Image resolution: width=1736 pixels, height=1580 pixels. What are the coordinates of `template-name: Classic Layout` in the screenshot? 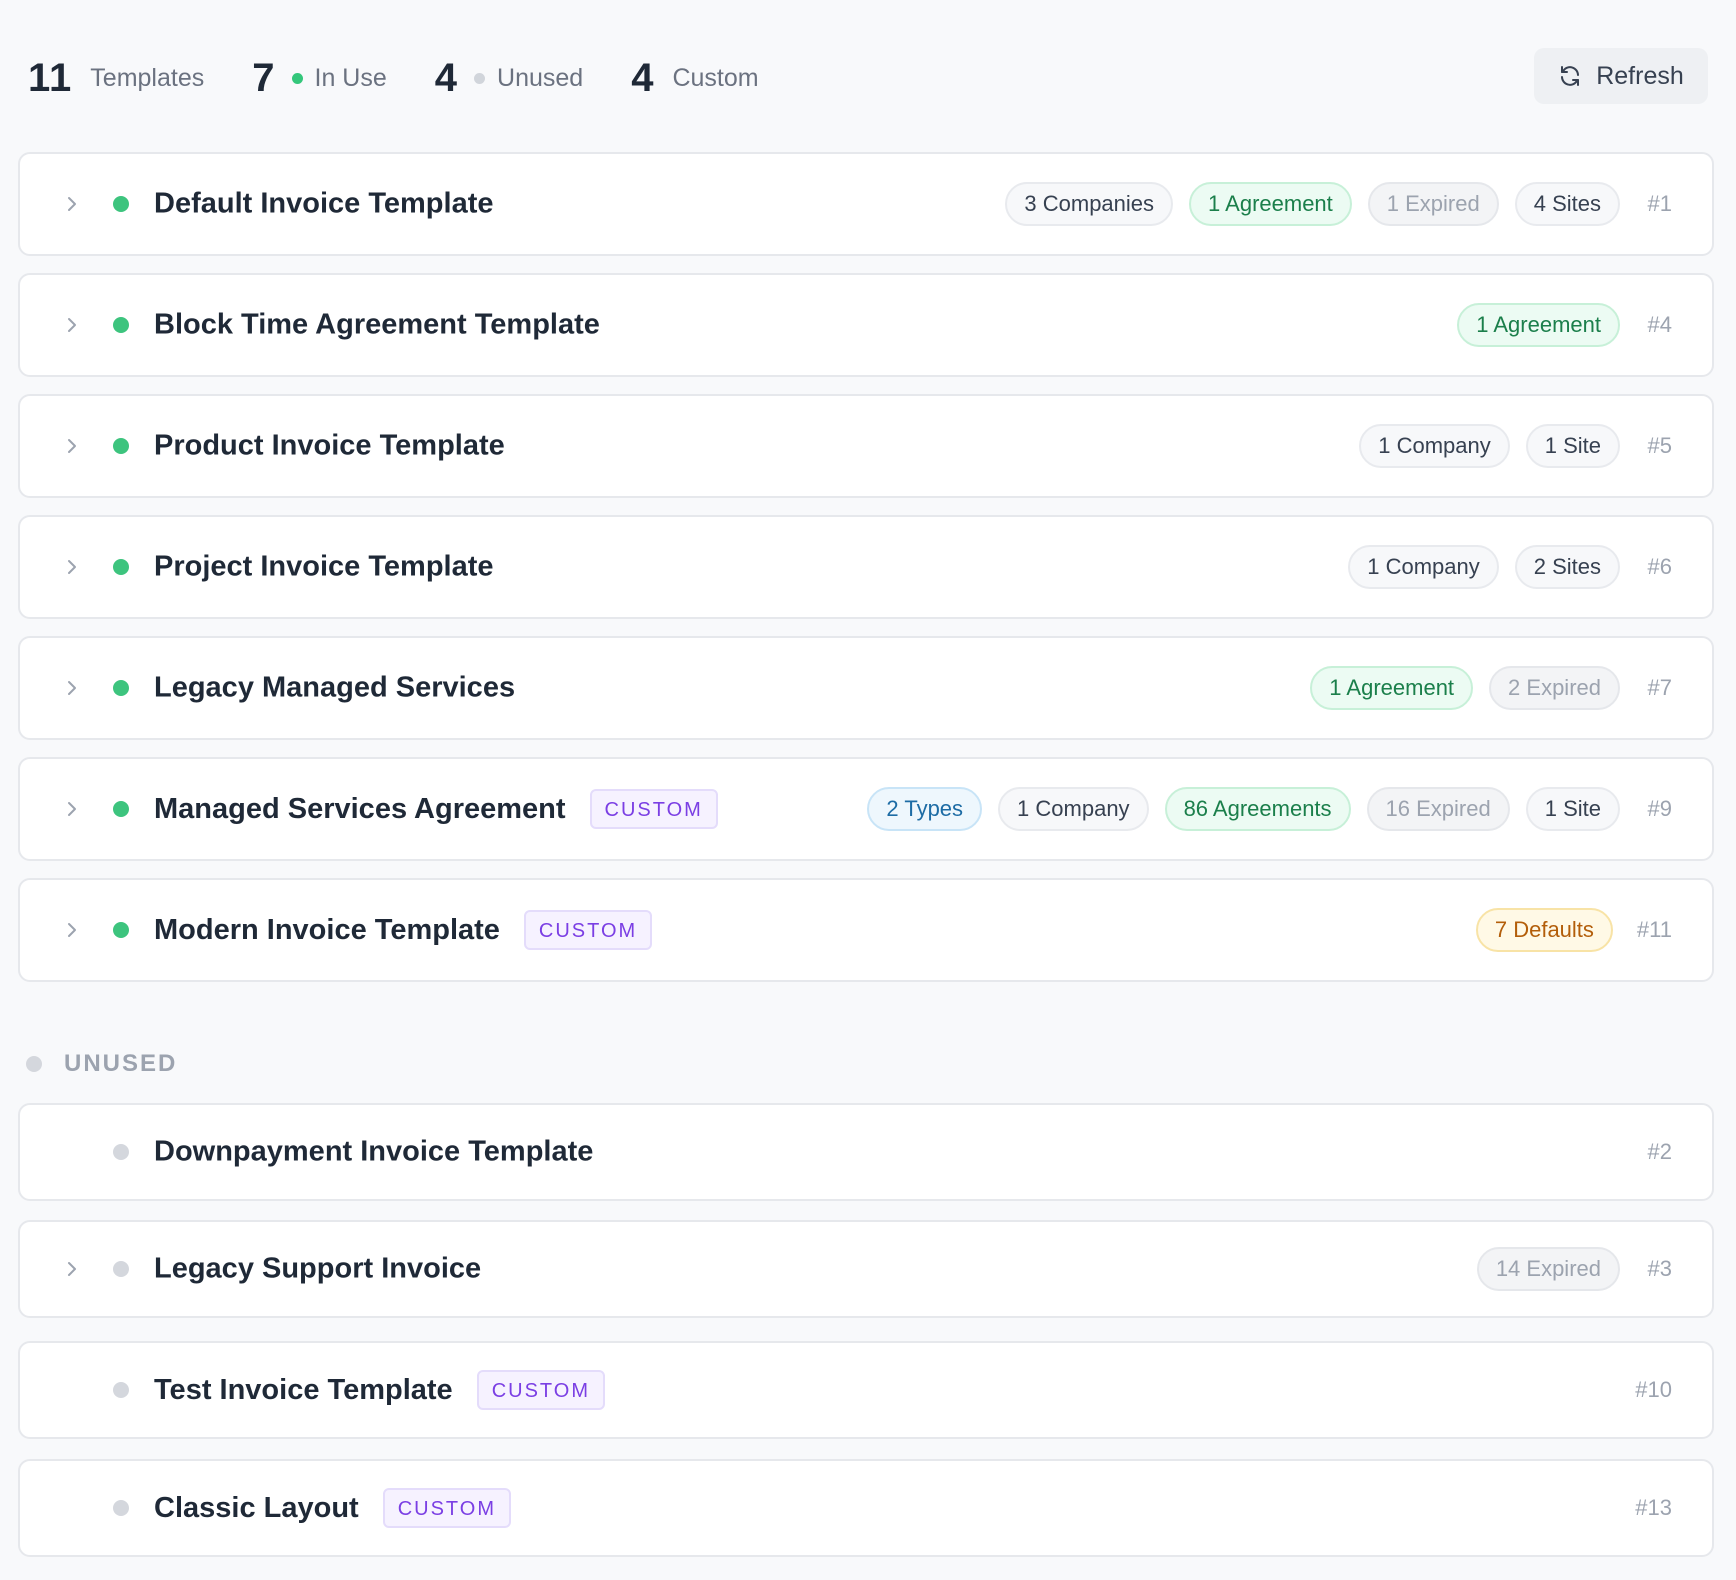 It's located at (256, 1508).